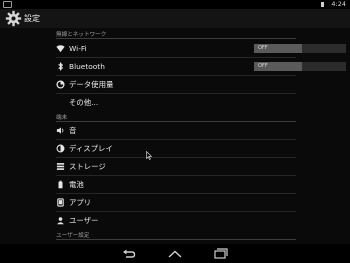 This screenshot has height=263, width=350. Describe the element at coordinates (338, 4) in the screenshot. I see `status-clock: 4:24` at that location.